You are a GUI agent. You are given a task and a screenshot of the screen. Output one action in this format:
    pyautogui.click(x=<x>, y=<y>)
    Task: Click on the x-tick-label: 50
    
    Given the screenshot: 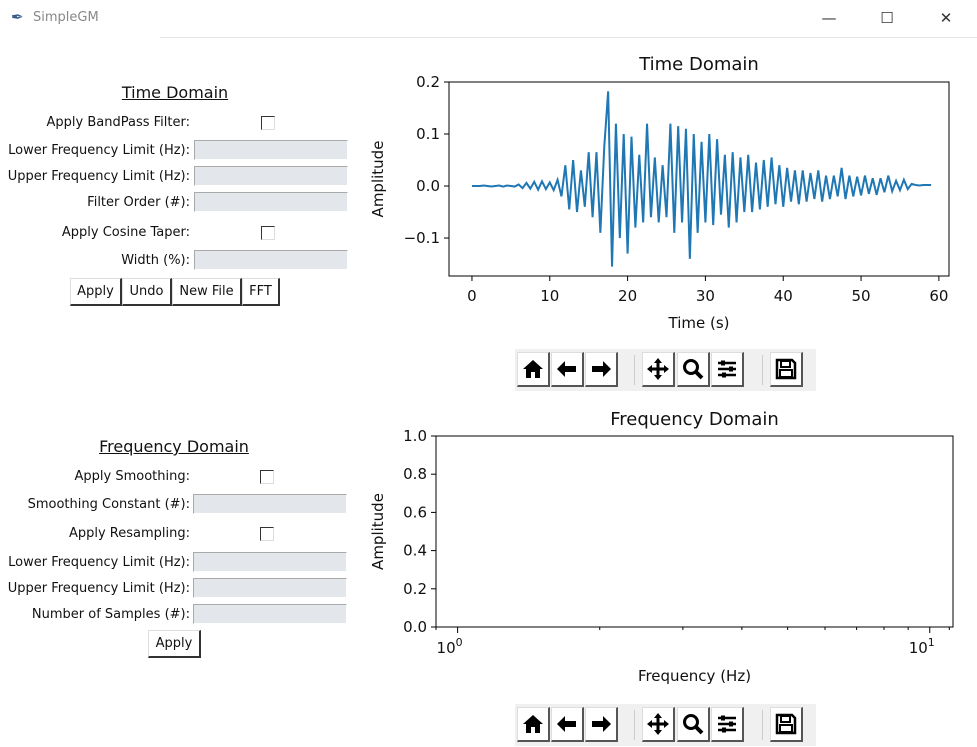 What is the action you would take?
    pyautogui.click(x=861, y=296)
    